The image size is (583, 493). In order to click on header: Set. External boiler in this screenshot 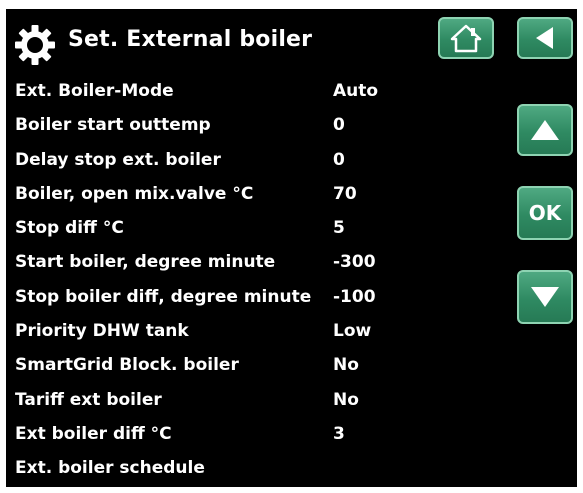, I will do `click(216, 42)`.